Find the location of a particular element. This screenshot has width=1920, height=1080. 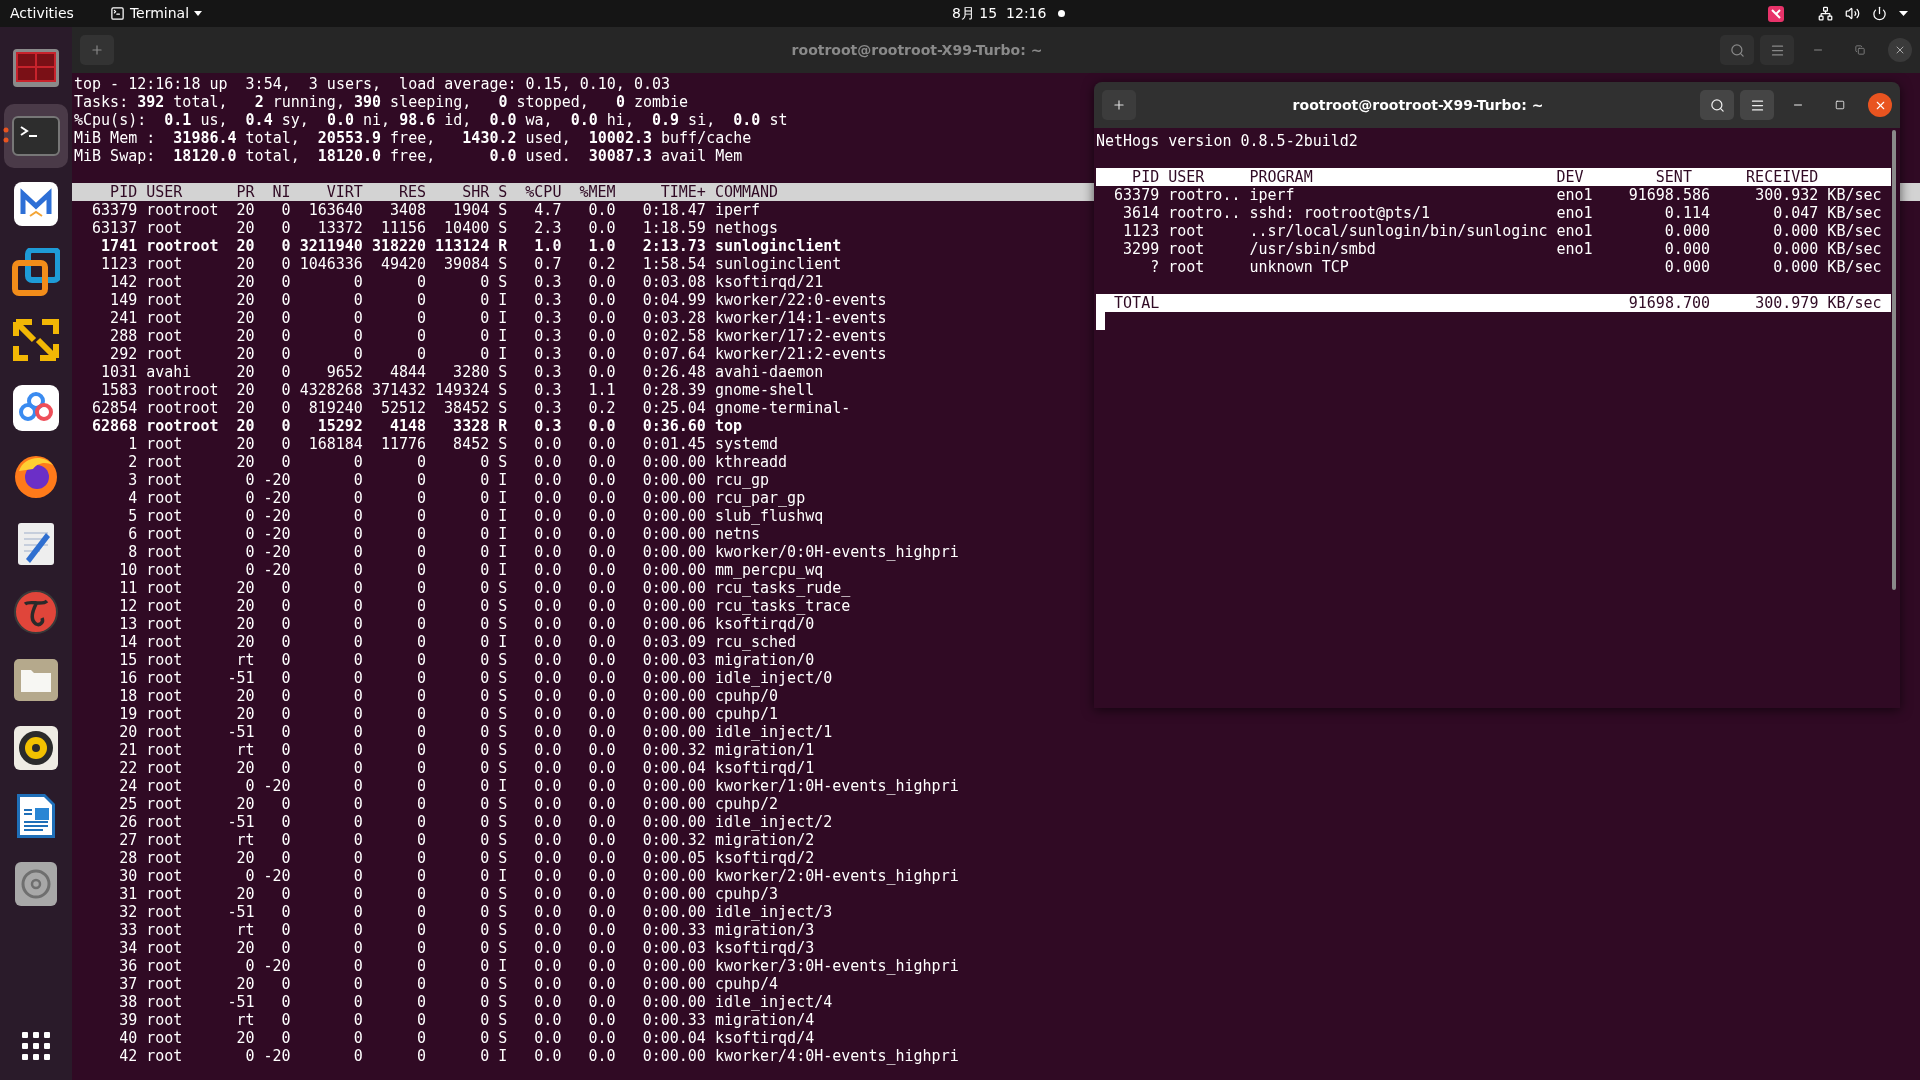

status-line: Tasks: 392 total, 2 running, 390 sleeping, 0 stopped, 0 zombie is located at coordinates (381, 102).